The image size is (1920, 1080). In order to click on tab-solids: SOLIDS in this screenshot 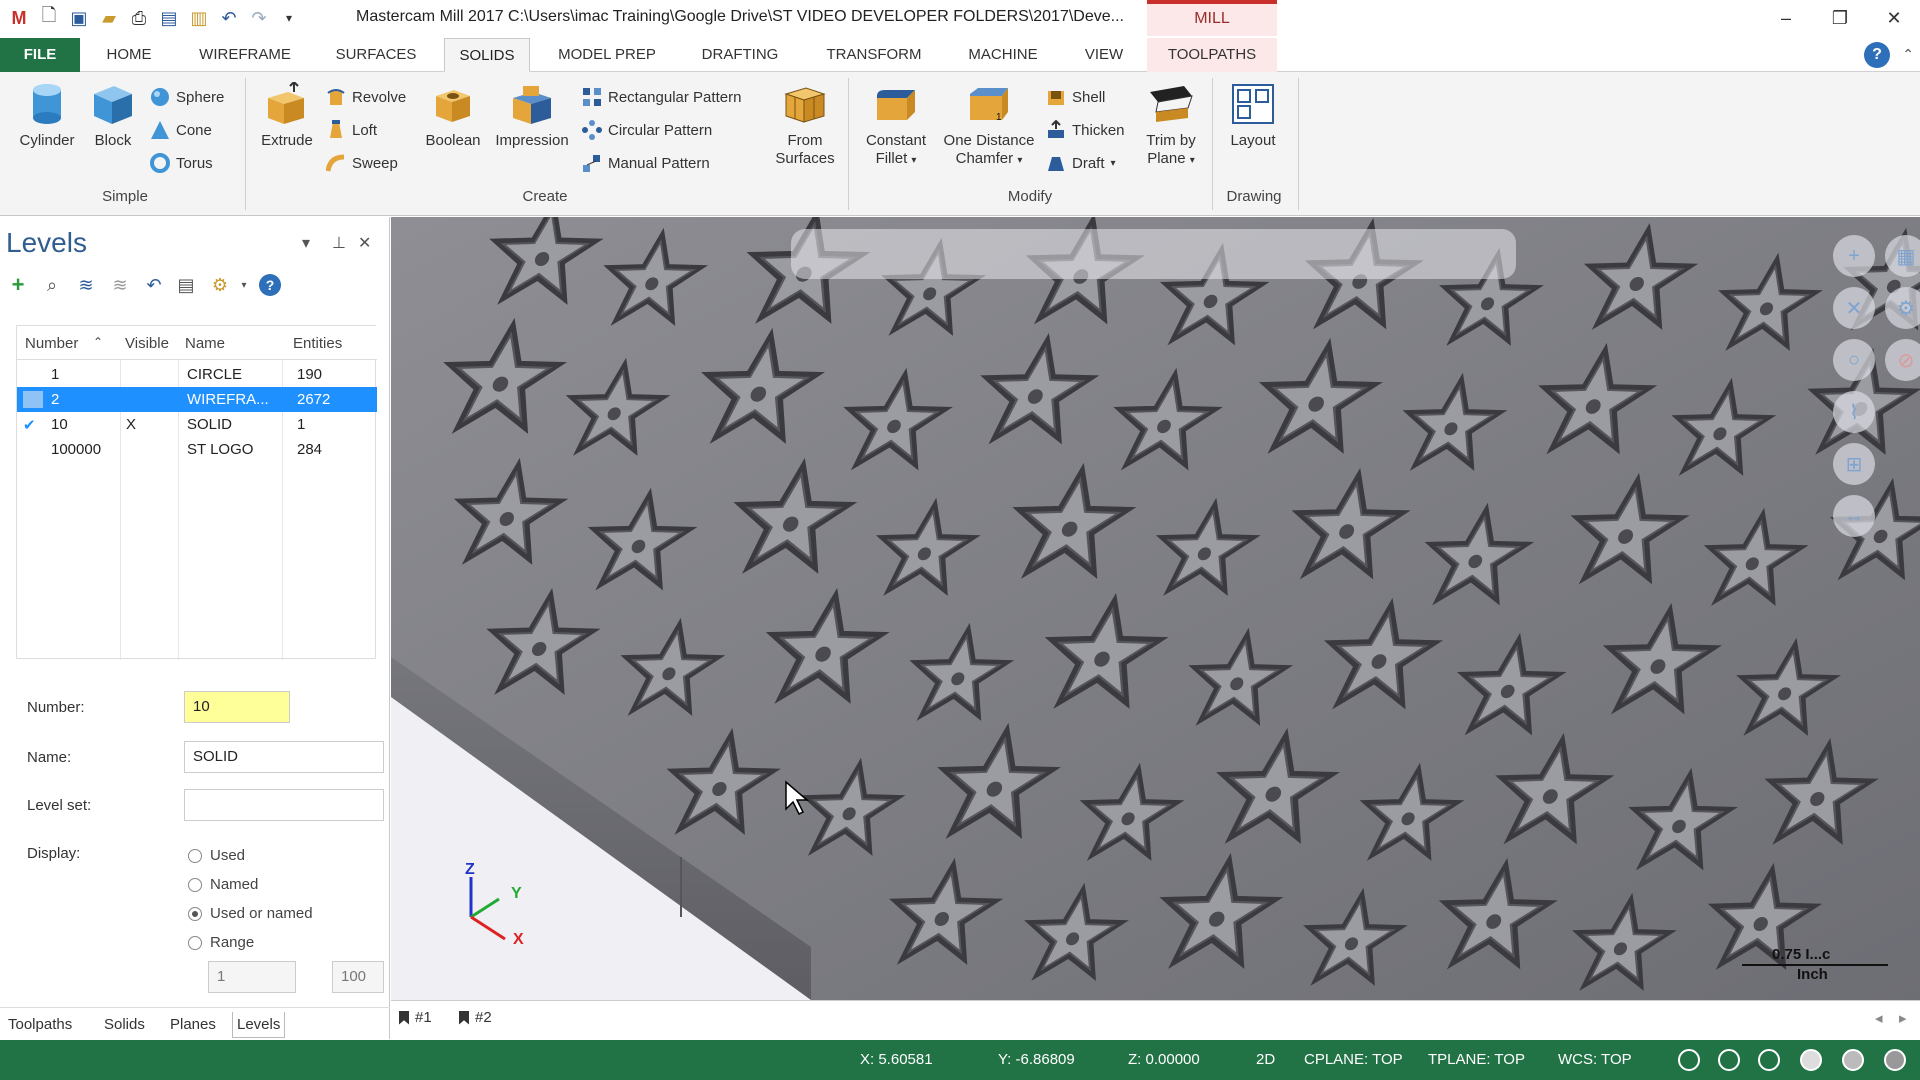, I will do `click(487, 55)`.